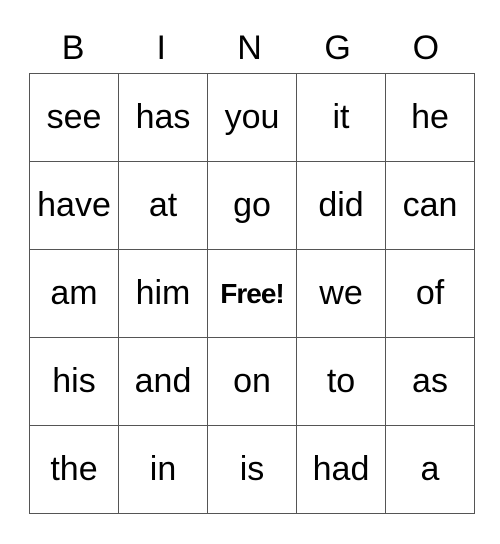 The height and width of the screenshot is (544, 500). What do you see at coordinates (430, 205) in the screenshot?
I see `bingo-cell: can` at bounding box center [430, 205].